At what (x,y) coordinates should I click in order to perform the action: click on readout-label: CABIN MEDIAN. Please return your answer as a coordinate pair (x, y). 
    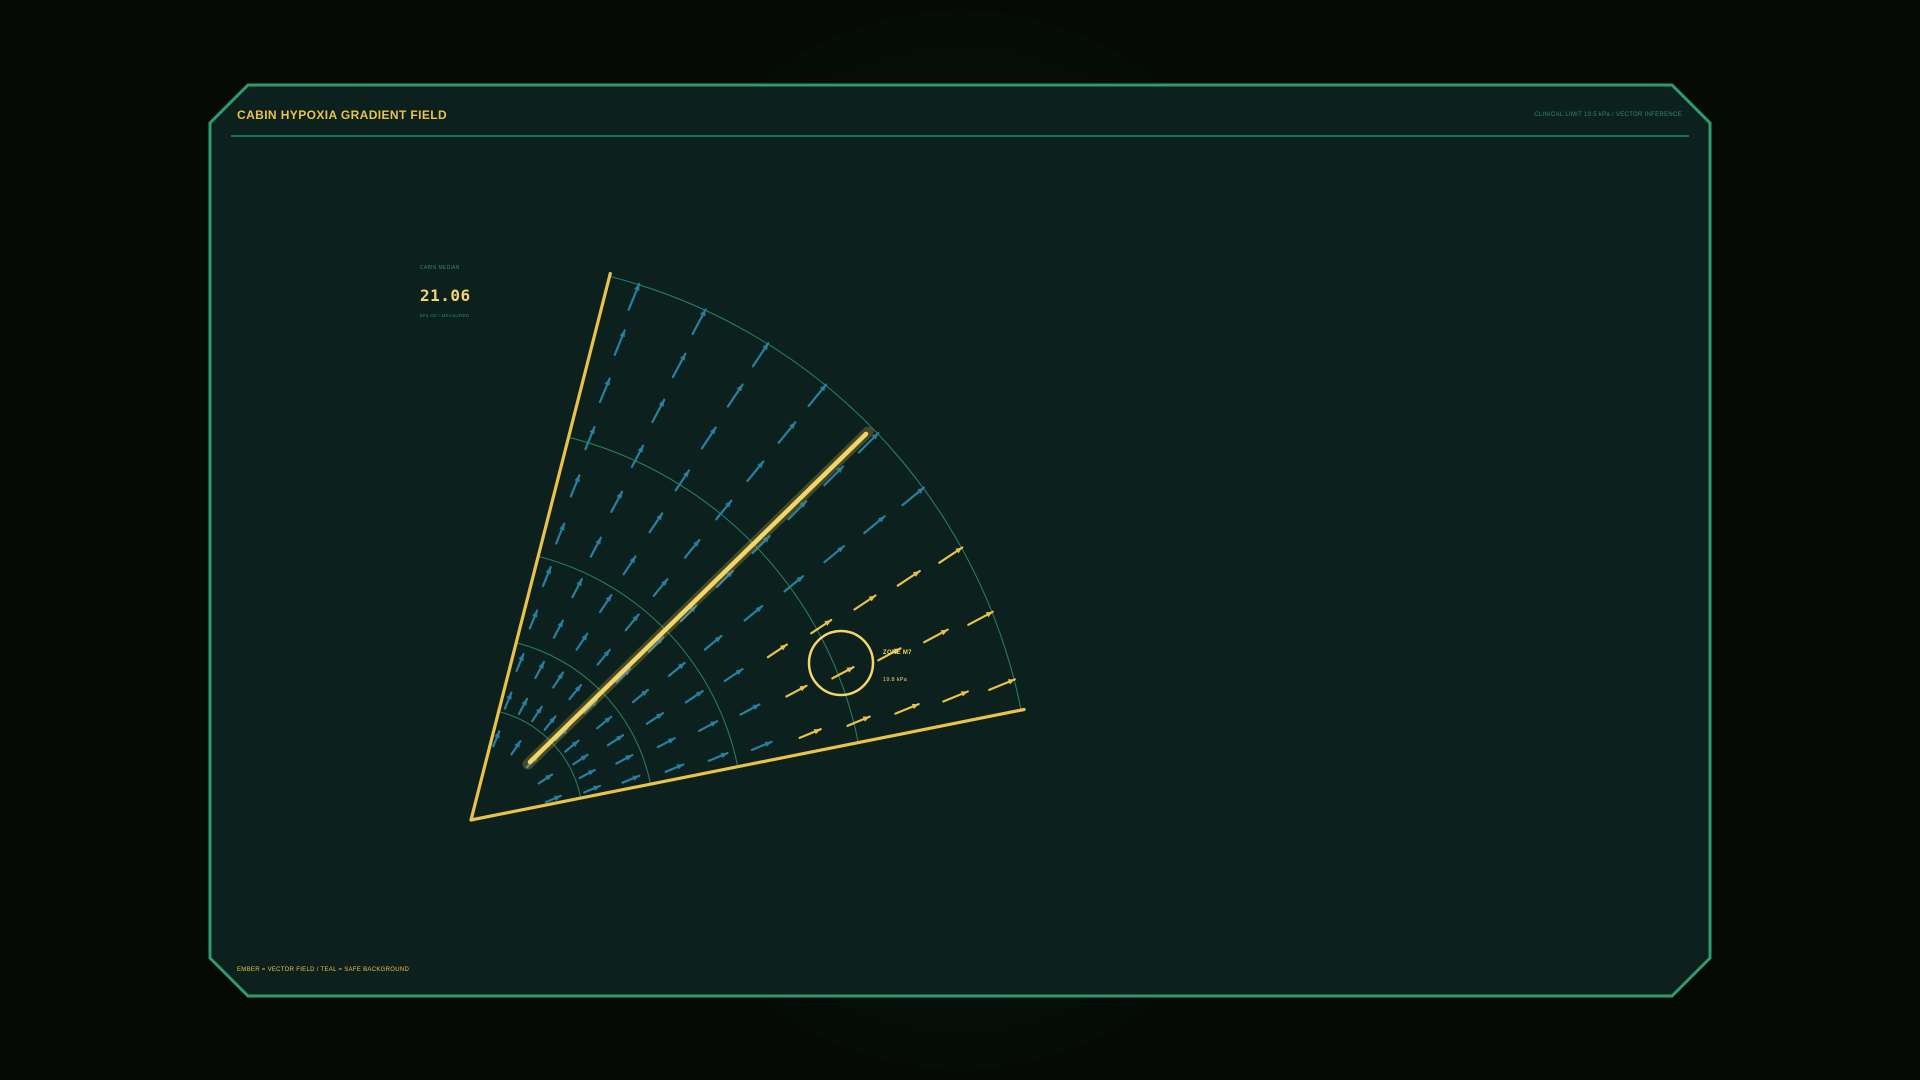
    Looking at the image, I should click on (440, 268).